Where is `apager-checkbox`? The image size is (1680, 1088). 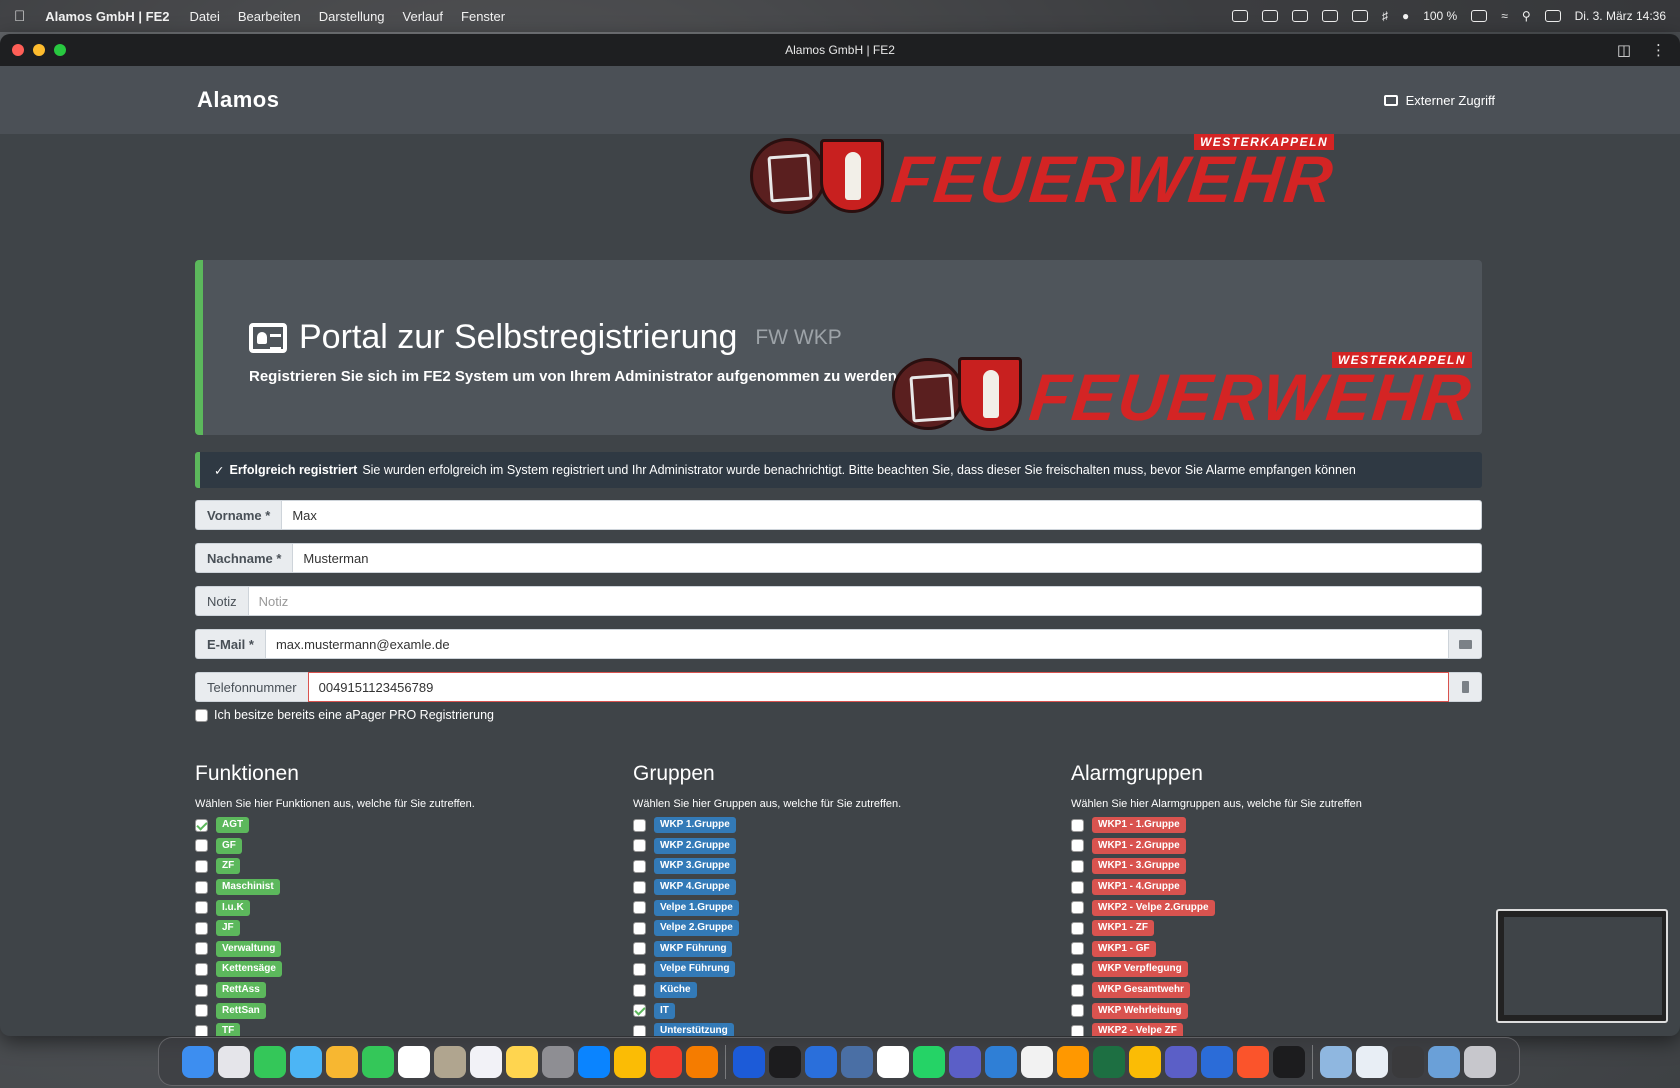
apager-checkbox is located at coordinates (201, 715).